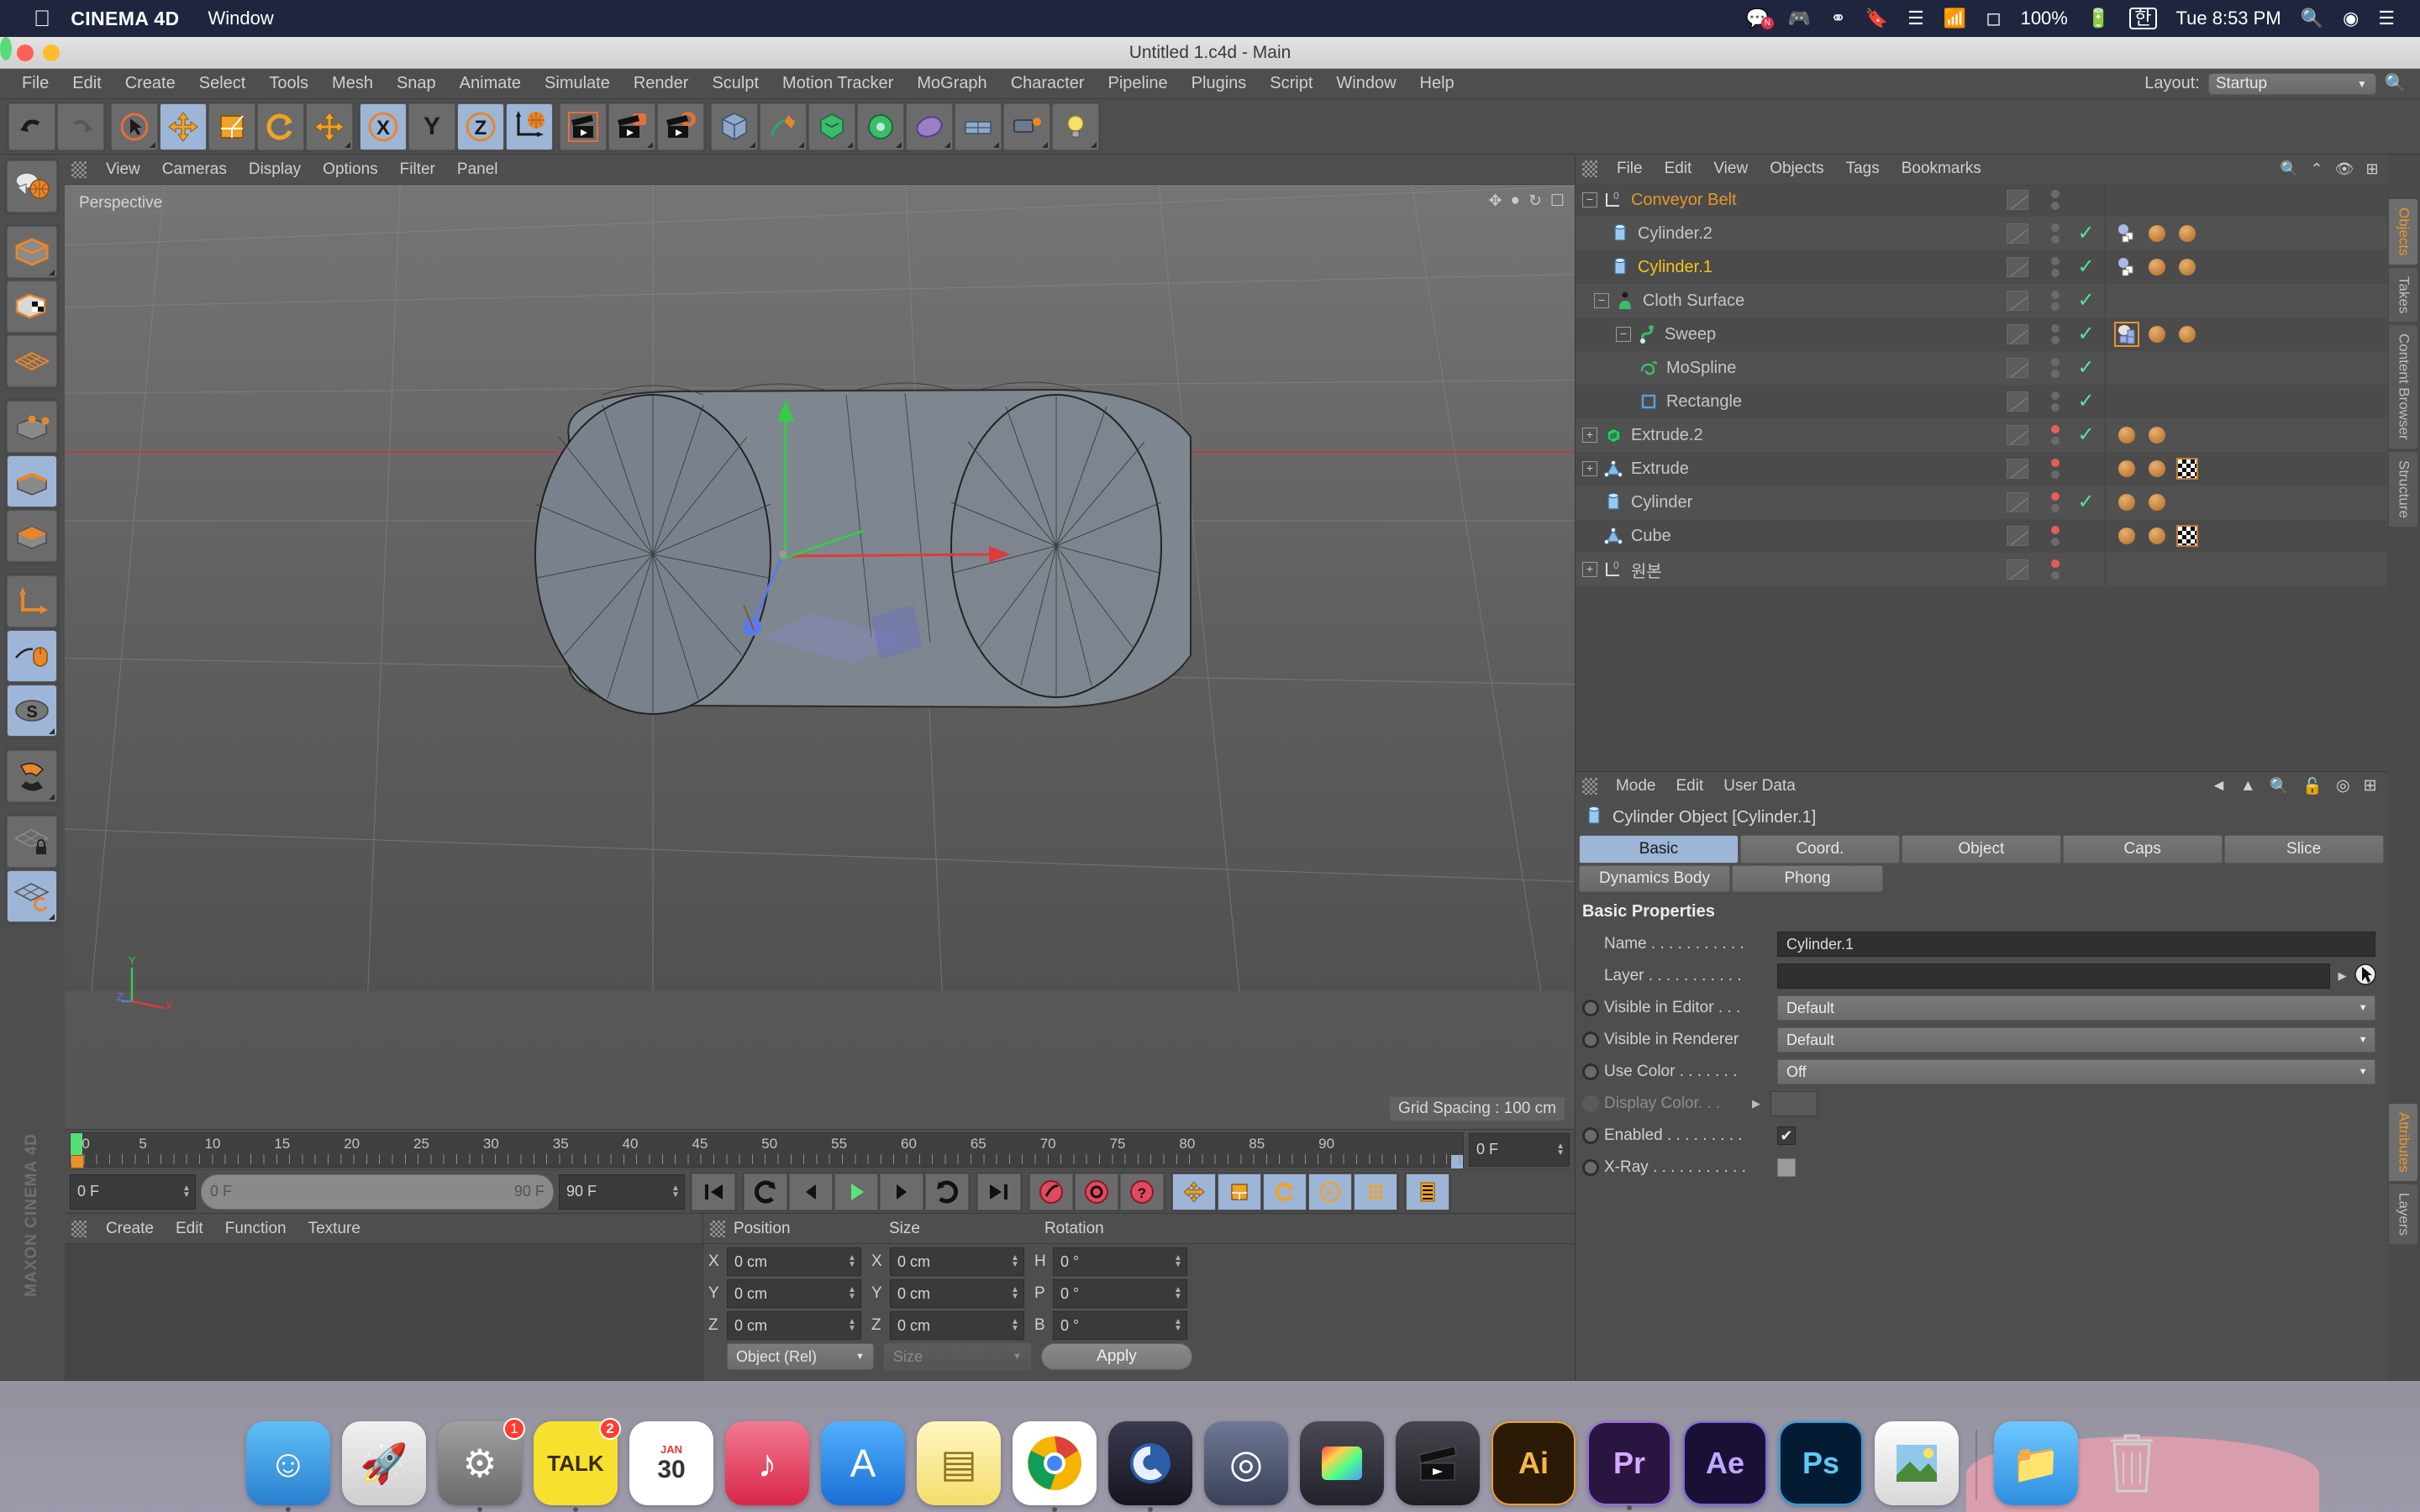 The image size is (2420, 1512). What do you see at coordinates (275, 169) in the screenshot?
I see `viewport-menu-display: Display` at bounding box center [275, 169].